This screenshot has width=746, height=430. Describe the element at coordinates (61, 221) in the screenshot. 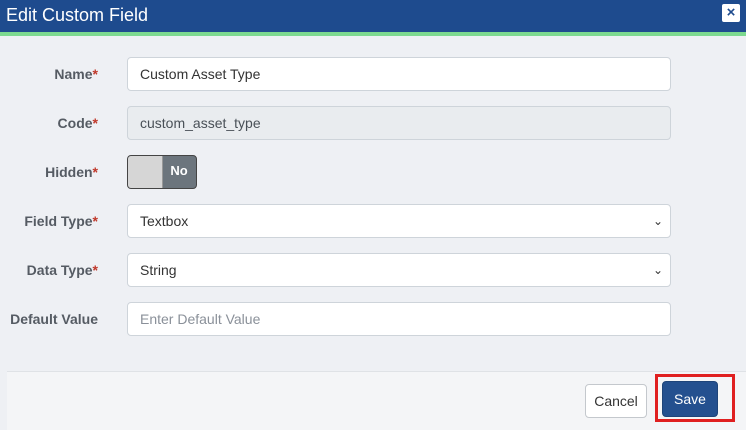

I see `field-type-label: Field Type*` at that location.